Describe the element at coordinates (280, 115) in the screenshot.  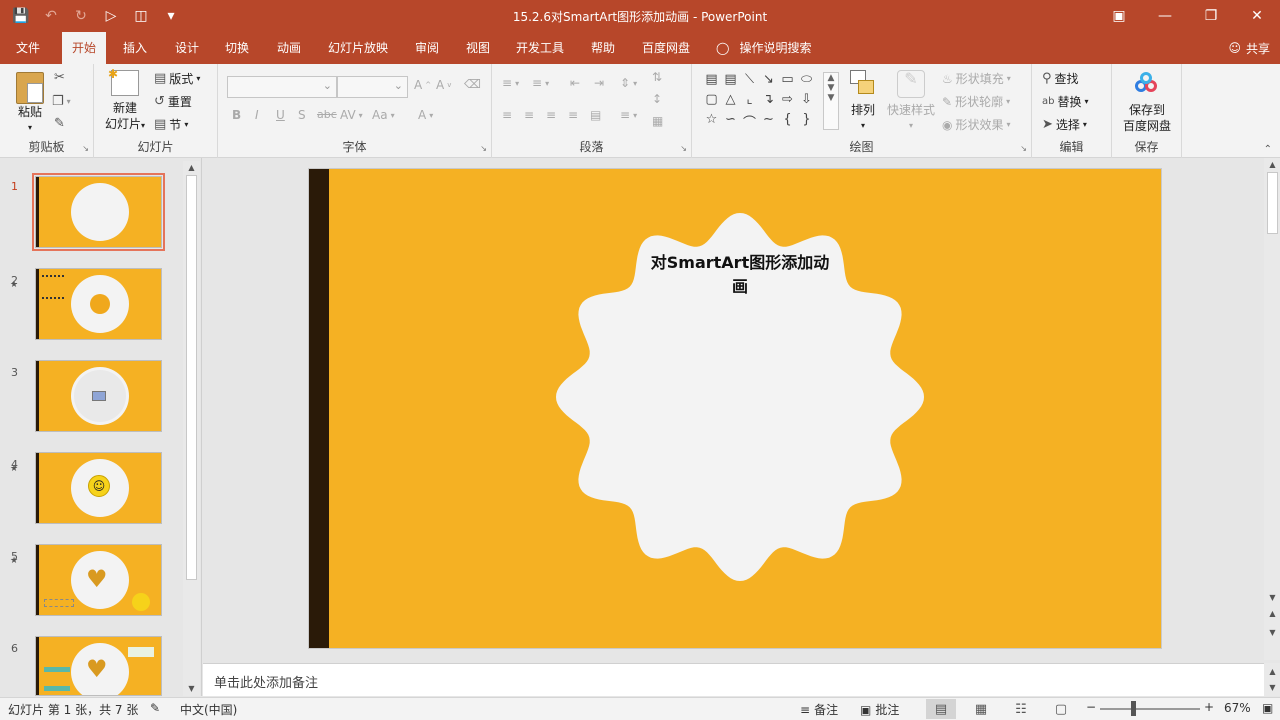
I see `underline-icon: U` at that location.